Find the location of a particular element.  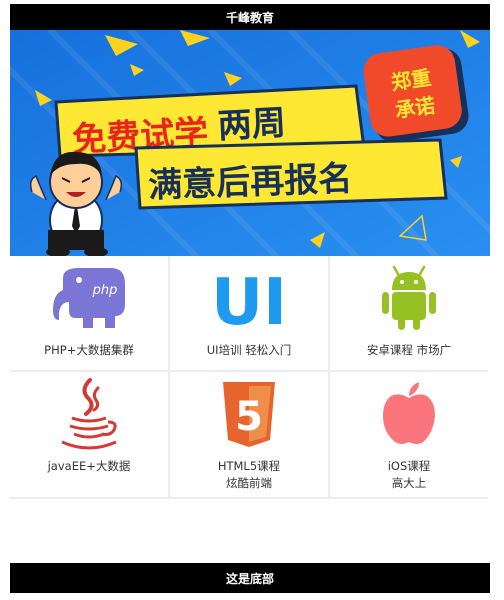

course-item-ios: iOS课程 高大上 is located at coordinates (409, 435).